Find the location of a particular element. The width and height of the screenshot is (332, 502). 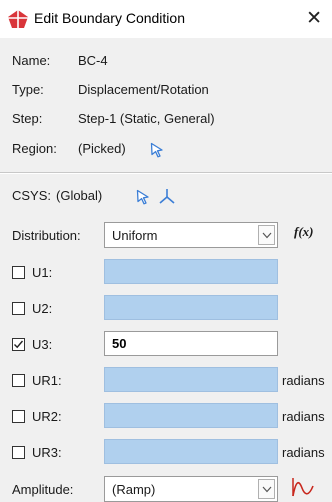

distribution-label: Distribution: is located at coordinates (46, 235).